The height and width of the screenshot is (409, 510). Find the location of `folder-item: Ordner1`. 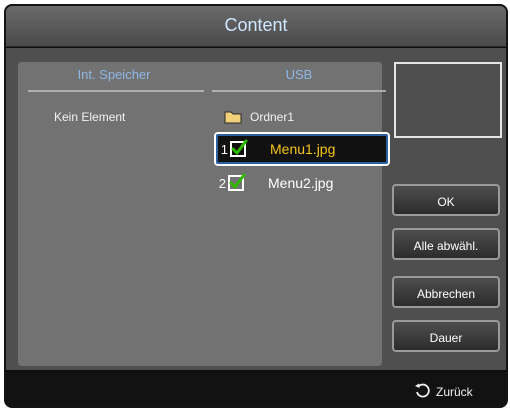

folder-item: Ordner1 is located at coordinates (259, 117).